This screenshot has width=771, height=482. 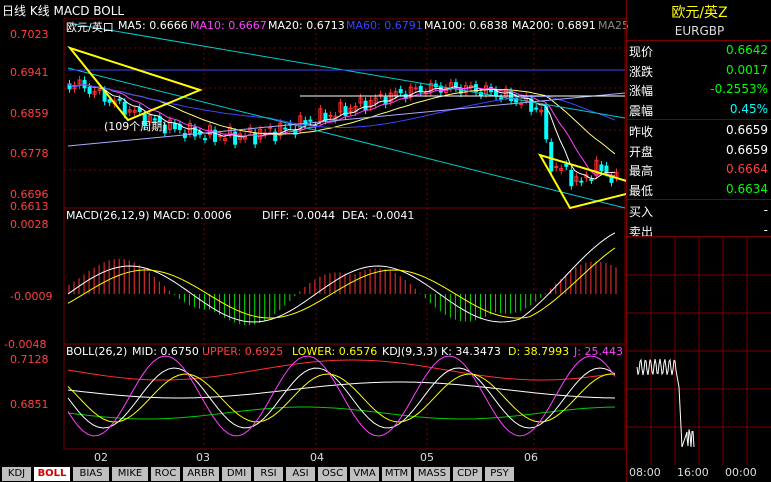 I want to click on boll-upper-line, so click(x=341, y=370).